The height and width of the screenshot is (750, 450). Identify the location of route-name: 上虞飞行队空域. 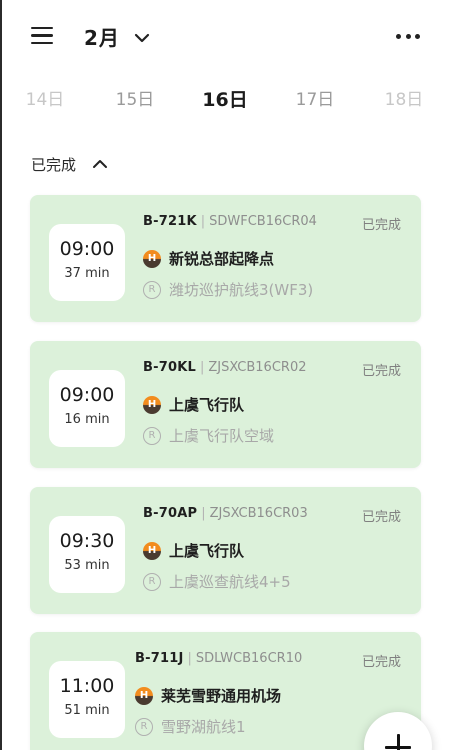
(222, 436).